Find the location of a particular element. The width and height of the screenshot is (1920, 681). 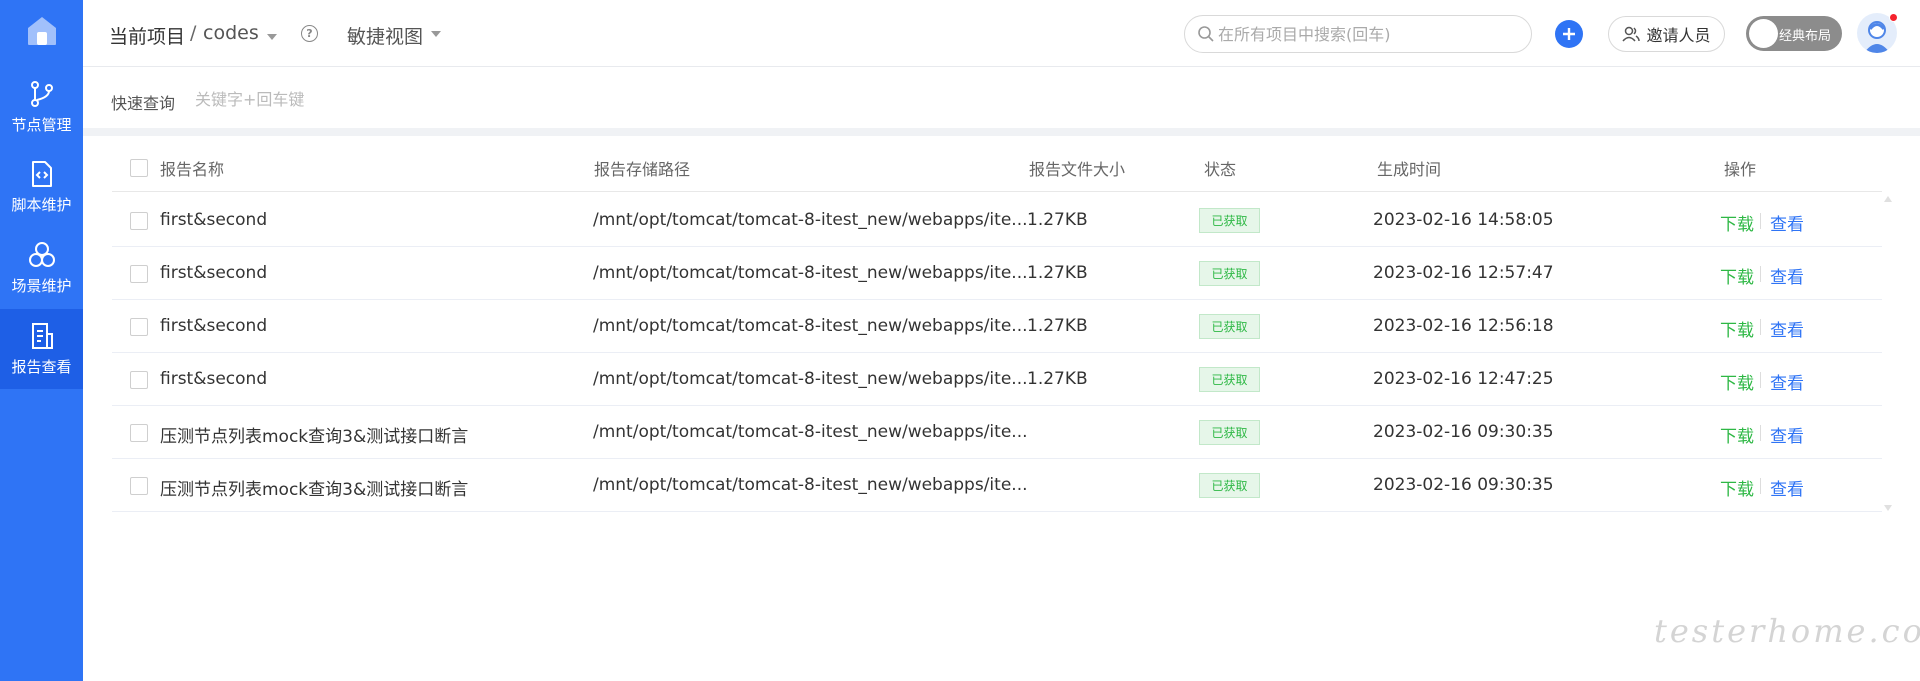

sidebar-item-scene-maintenance: 场景维护 is located at coordinates (41, 268).